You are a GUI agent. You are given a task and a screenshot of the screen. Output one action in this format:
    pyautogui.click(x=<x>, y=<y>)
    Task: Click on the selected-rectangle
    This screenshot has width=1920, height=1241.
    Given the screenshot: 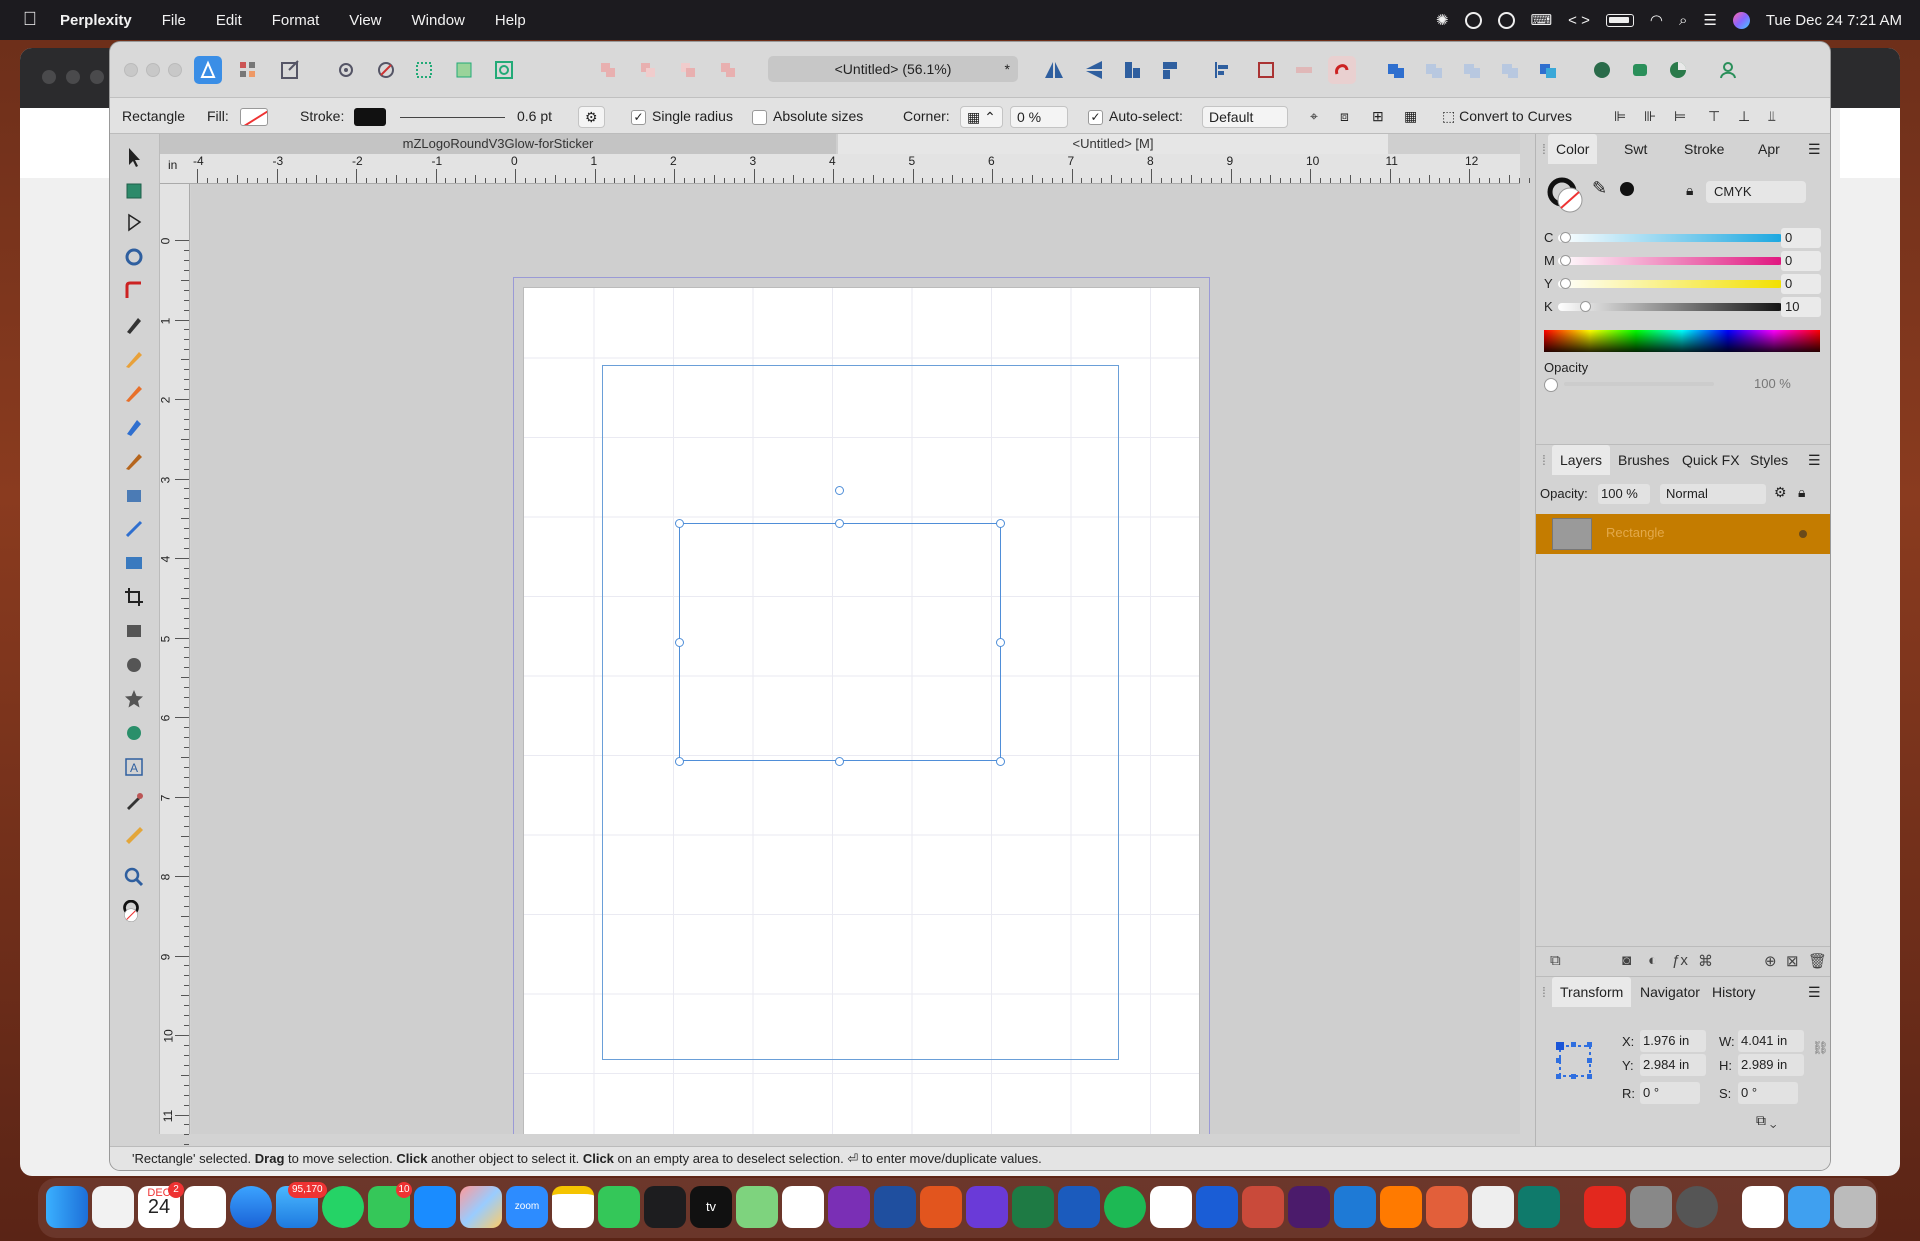 What is the action you would take?
    pyautogui.click(x=840, y=642)
    